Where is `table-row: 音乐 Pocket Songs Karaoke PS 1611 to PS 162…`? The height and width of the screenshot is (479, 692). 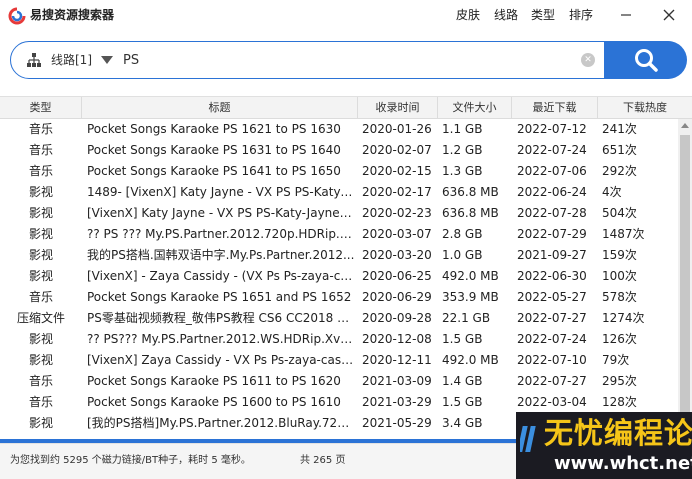
table-row: 音乐 Pocket Songs Karaoke PS 1611 to PS 162… is located at coordinates (339, 381).